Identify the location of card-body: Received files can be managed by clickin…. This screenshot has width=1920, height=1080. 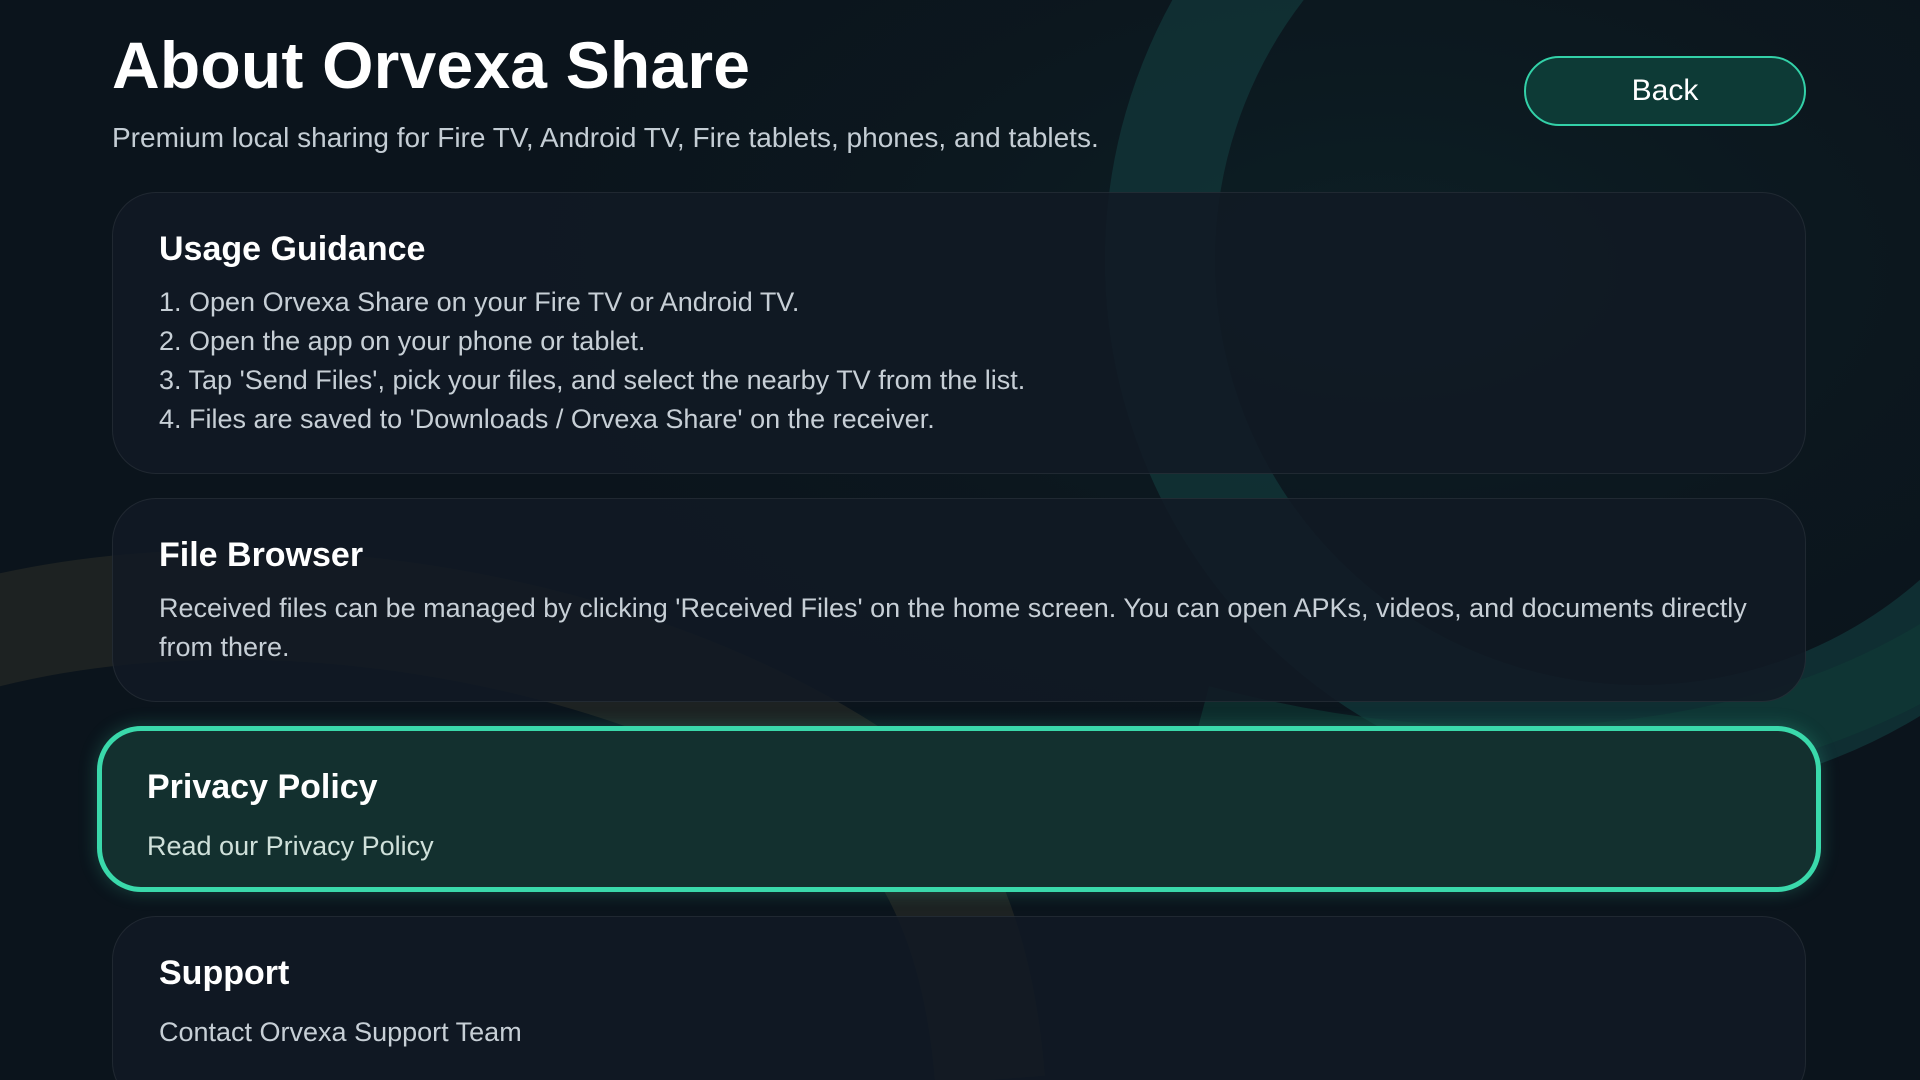
(953, 627).